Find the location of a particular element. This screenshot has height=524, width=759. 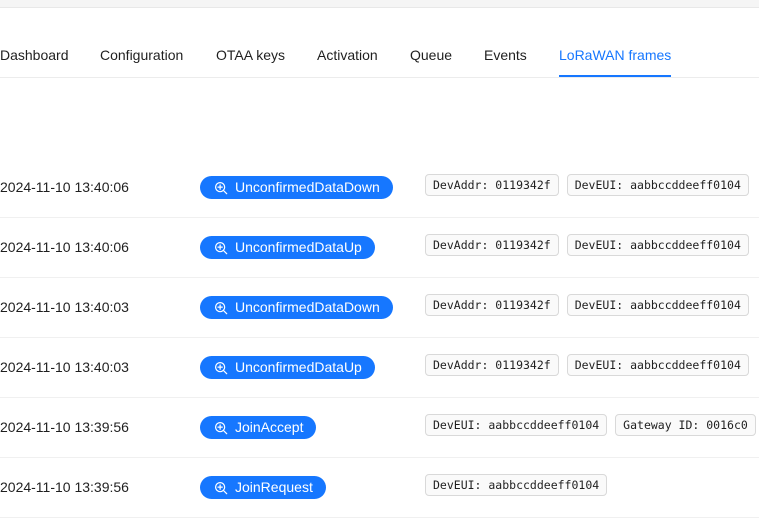

top-bar is located at coordinates (379, 4).